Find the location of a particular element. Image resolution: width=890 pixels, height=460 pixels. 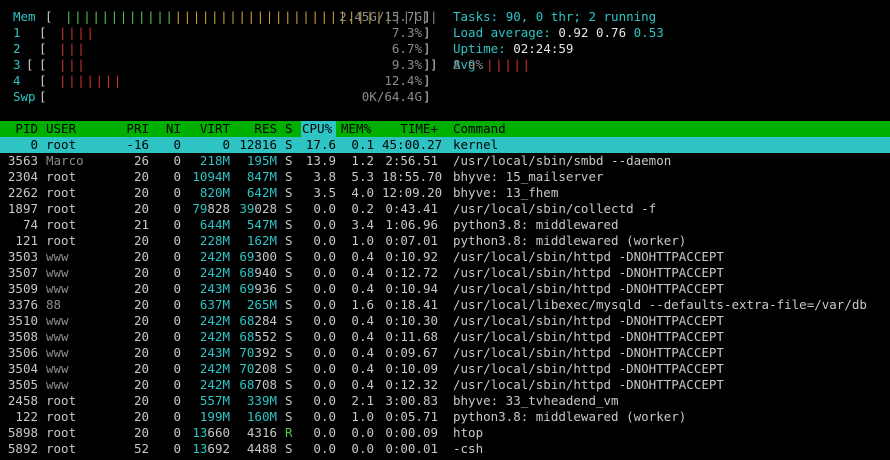

process-command: /usr/local/sbin/smbd --daemon is located at coordinates (562, 160).